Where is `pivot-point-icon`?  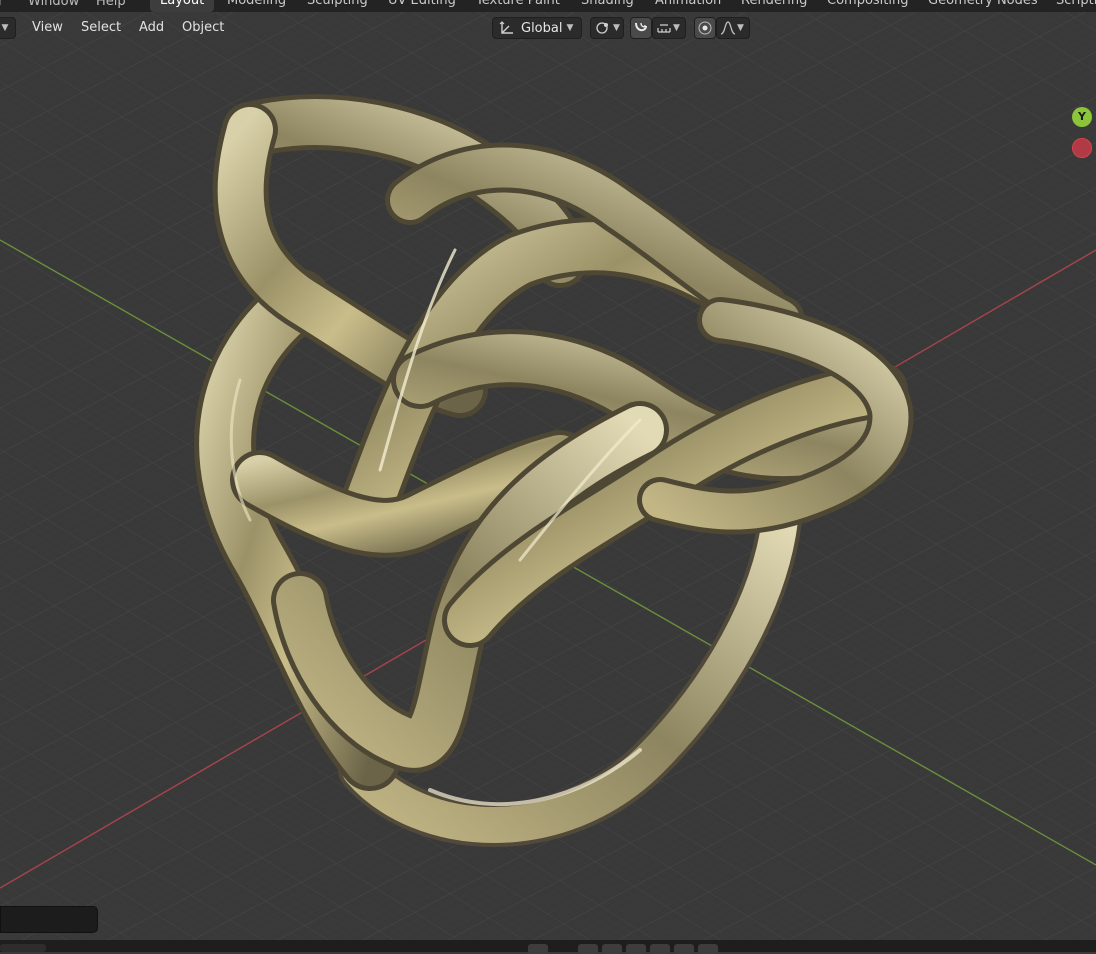
pivot-point-icon is located at coordinates (602, 28).